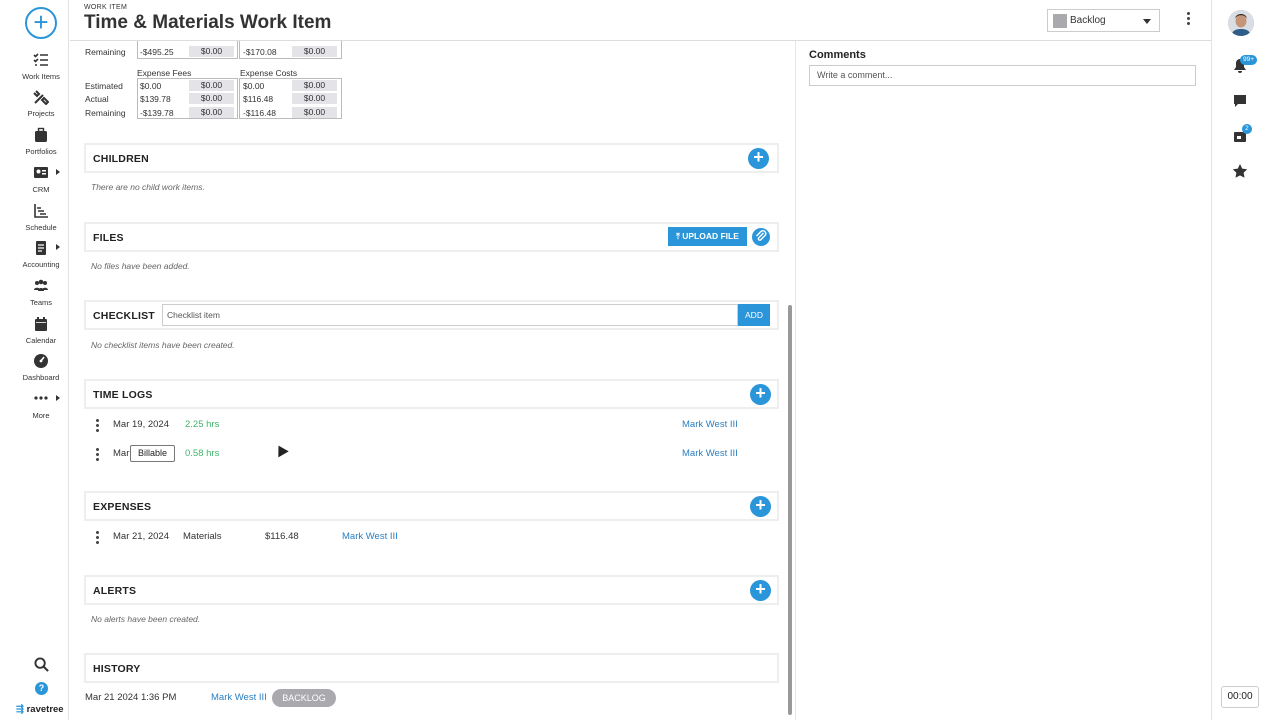  Describe the element at coordinates (431, 590) in the screenshot. I see `alerts-section: ALERTS` at that location.